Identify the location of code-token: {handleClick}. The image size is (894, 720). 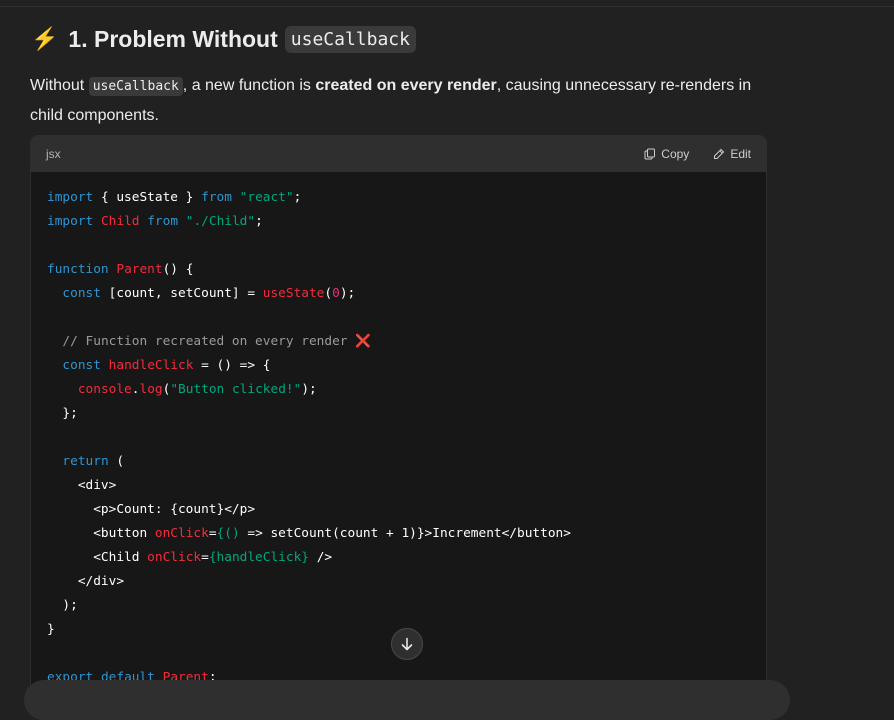
(258, 557).